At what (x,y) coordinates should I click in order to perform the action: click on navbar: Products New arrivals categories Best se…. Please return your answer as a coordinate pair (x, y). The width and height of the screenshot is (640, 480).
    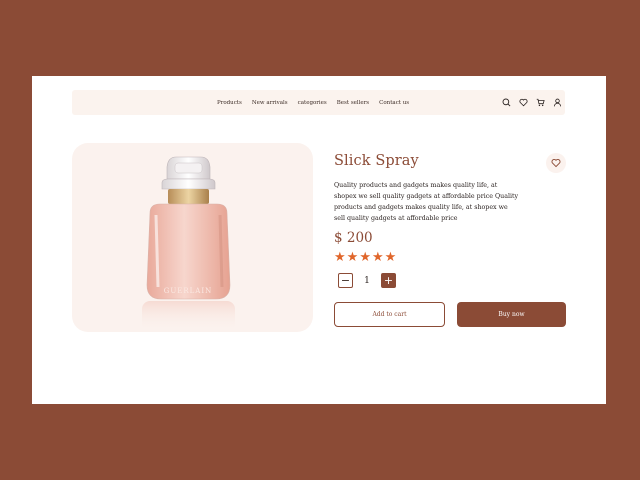
    Looking at the image, I should click on (318, 102).